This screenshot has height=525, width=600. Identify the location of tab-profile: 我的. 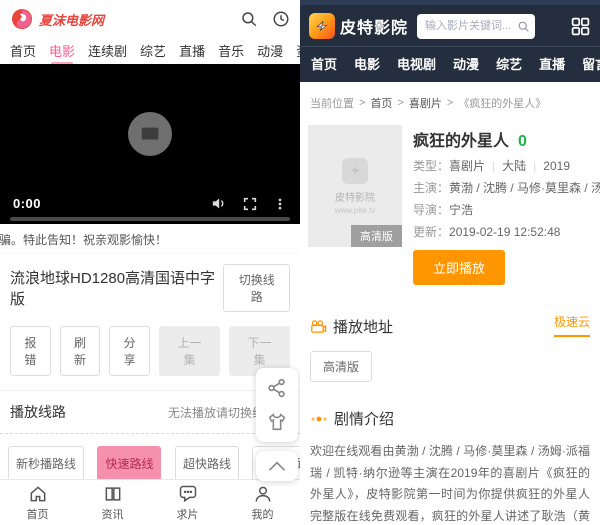
(262, 502).